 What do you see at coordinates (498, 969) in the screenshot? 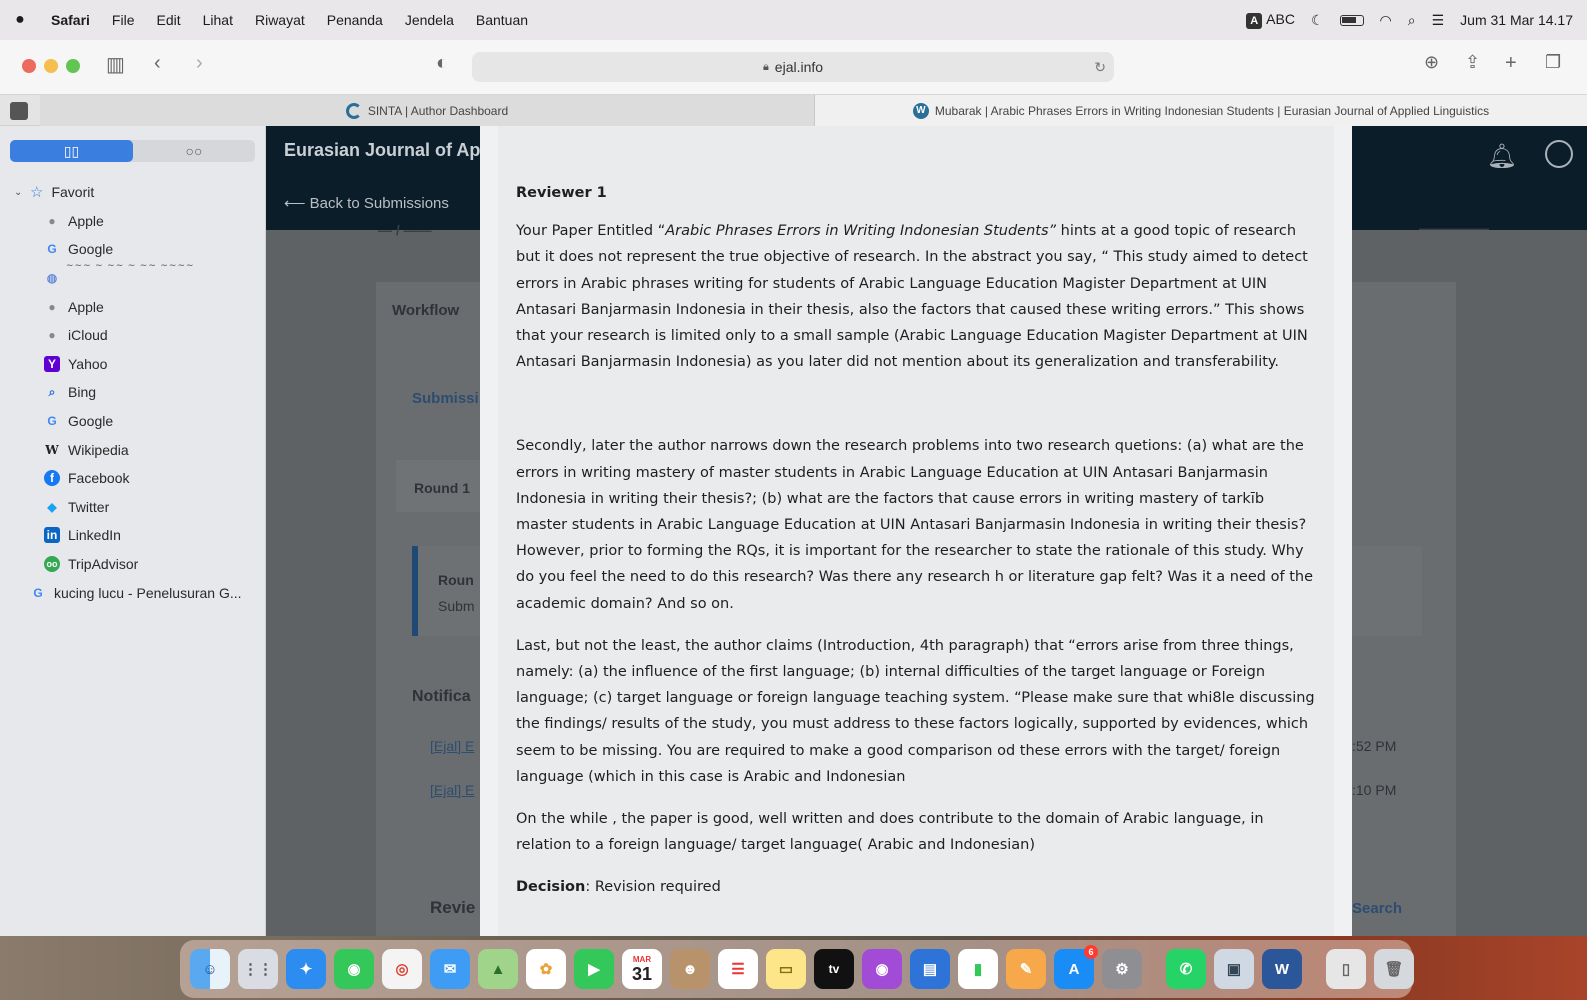
I see `maps-icon: ▲` at bounding box center [498, 969].